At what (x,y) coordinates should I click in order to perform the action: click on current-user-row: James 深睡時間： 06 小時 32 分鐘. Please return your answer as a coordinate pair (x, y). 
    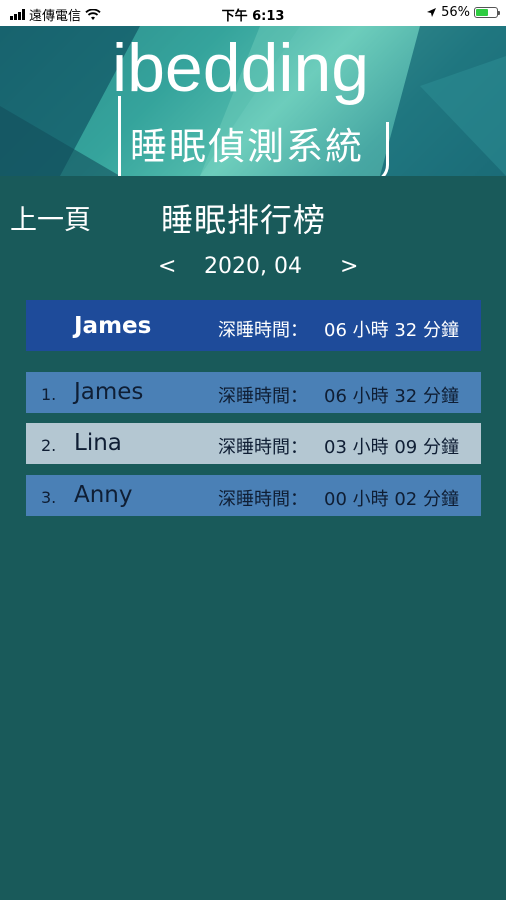
    Looking at the image, I should click on (253, 325).